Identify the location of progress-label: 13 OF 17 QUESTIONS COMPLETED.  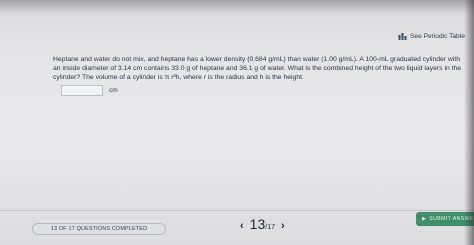
(99, 229).